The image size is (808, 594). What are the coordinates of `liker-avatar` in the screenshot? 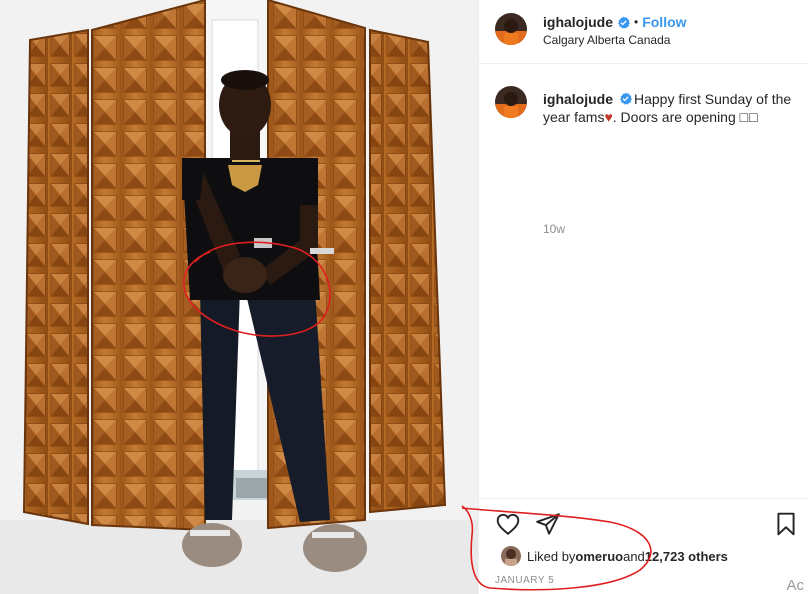 It's located at (511, 556).